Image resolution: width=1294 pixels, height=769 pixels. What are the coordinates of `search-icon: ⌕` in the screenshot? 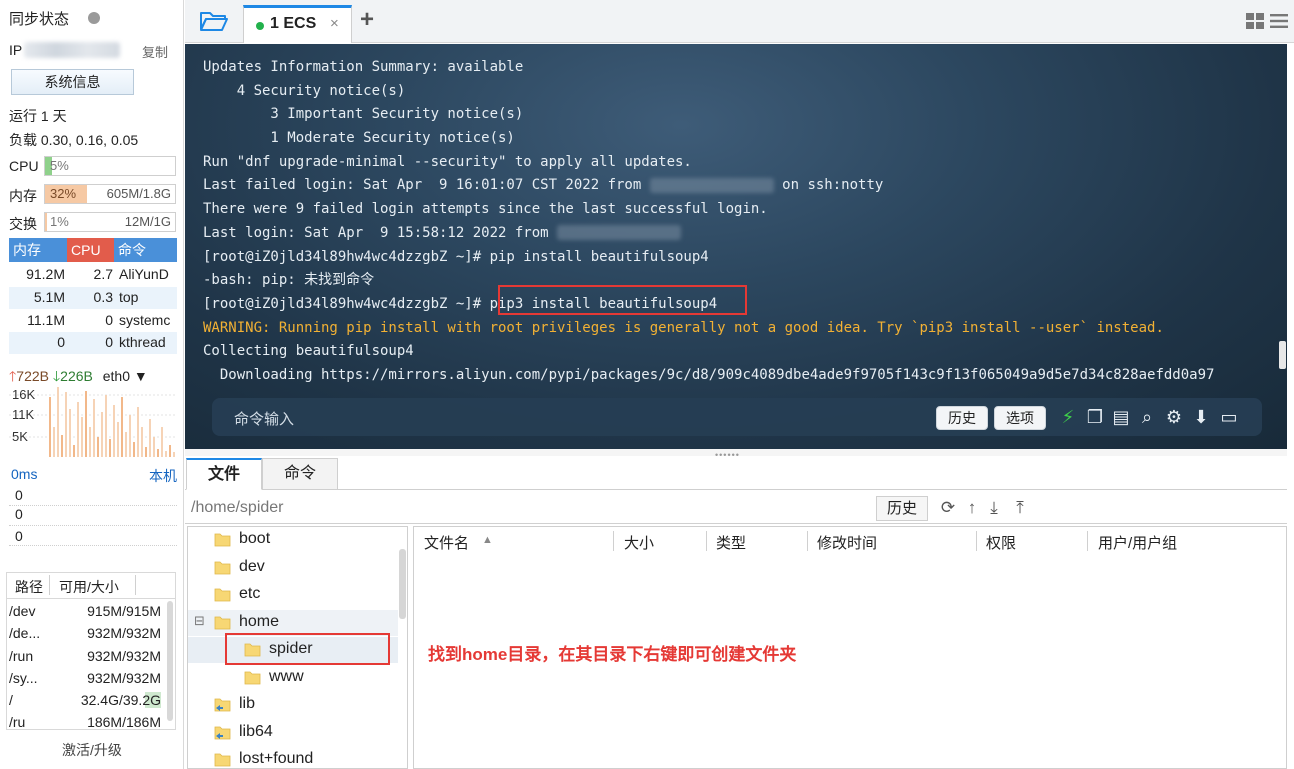 It's located at (1147, 417).